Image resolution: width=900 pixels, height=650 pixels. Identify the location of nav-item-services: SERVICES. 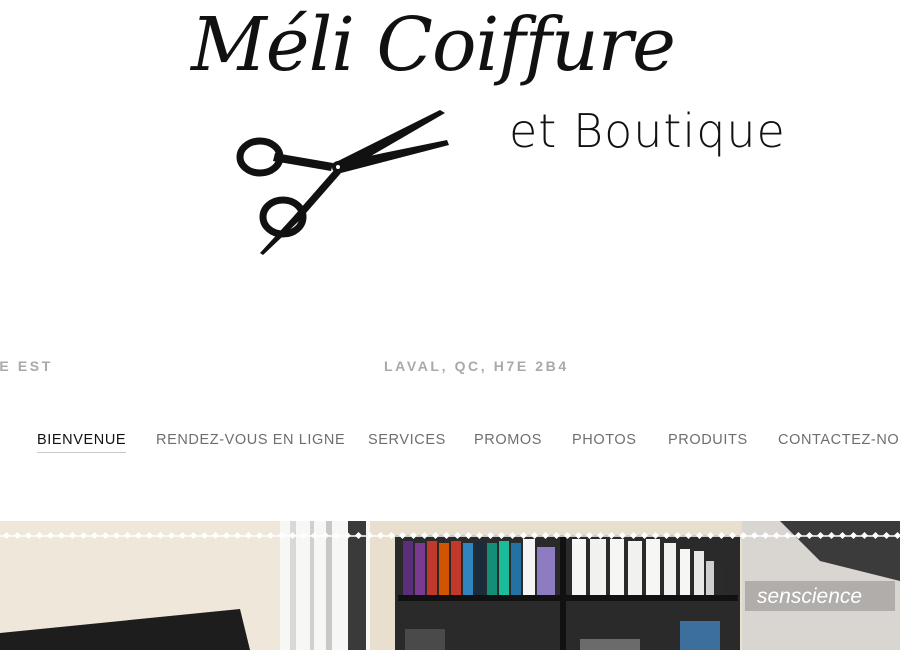
(407, 442).